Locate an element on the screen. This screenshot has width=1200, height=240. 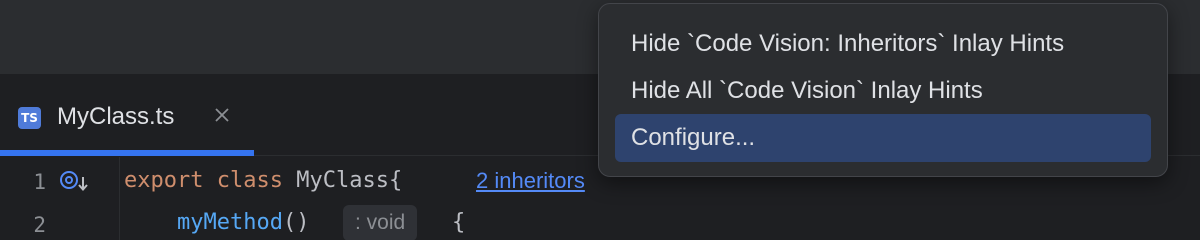
active-tab-indicator is located at coordinates (127, 153).